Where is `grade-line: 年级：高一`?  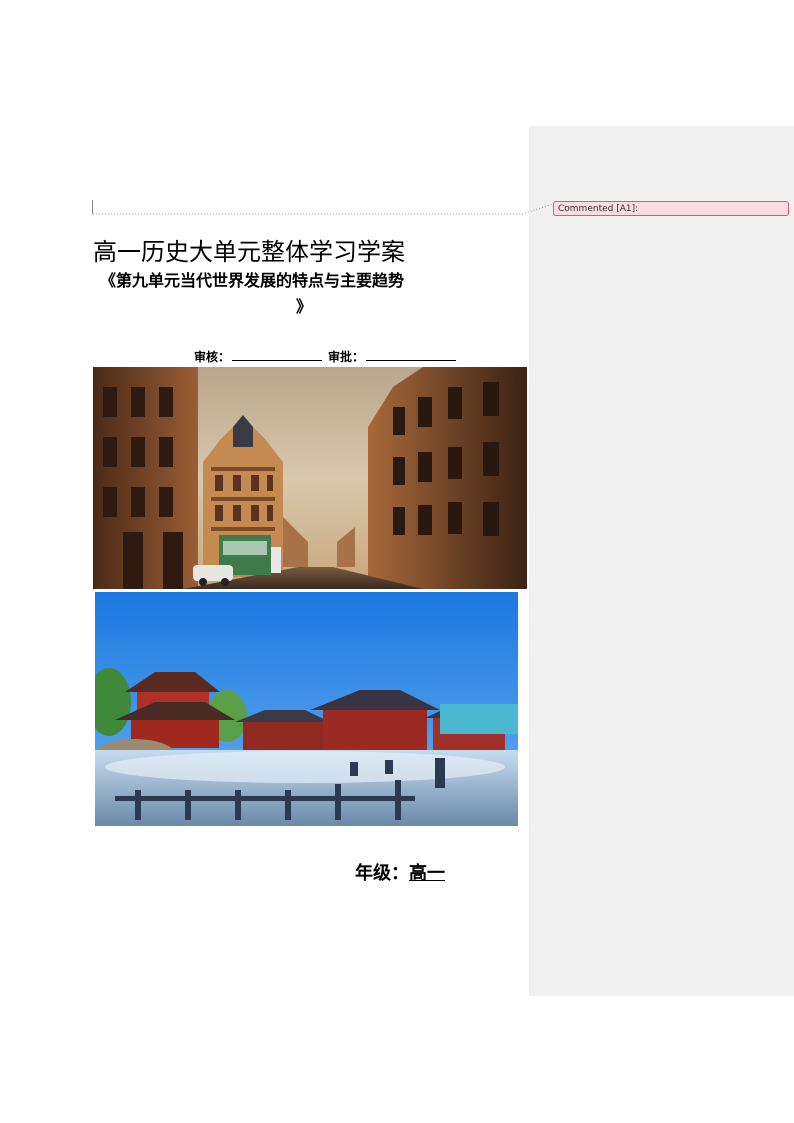
grade-line: 年级：高一 is located at coordinates (400, 874).